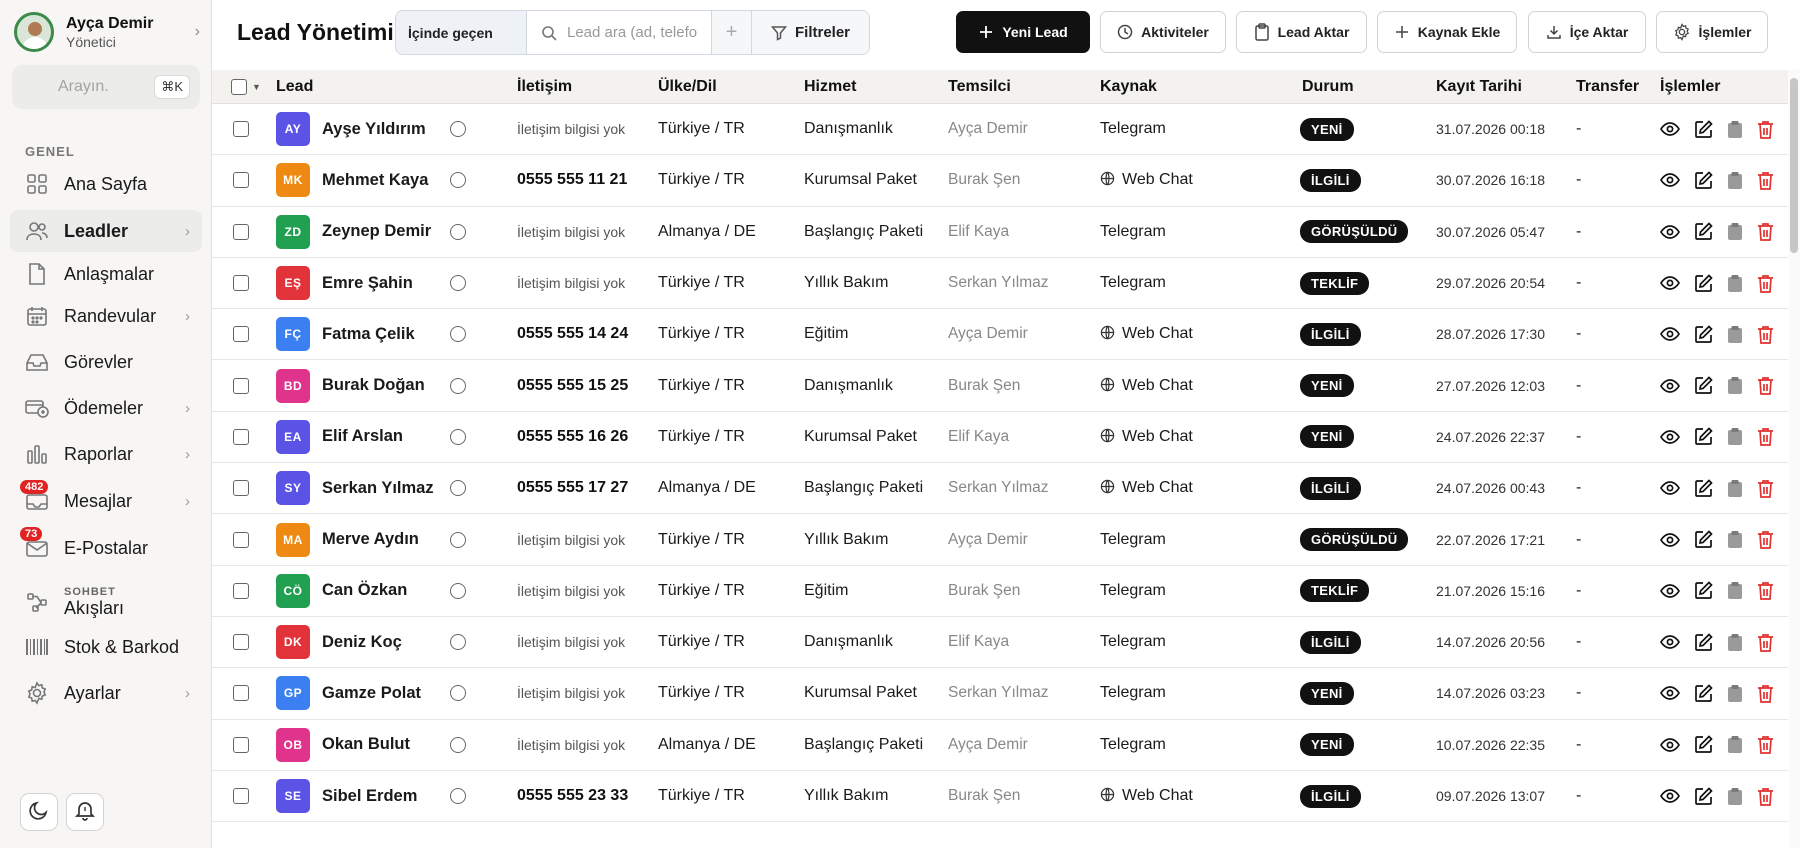  What do you see at coordinates (1447, 32) in the screenshot?
I see `add-source-button: Kaynak Ekle` at bounding box center [1447, 32].